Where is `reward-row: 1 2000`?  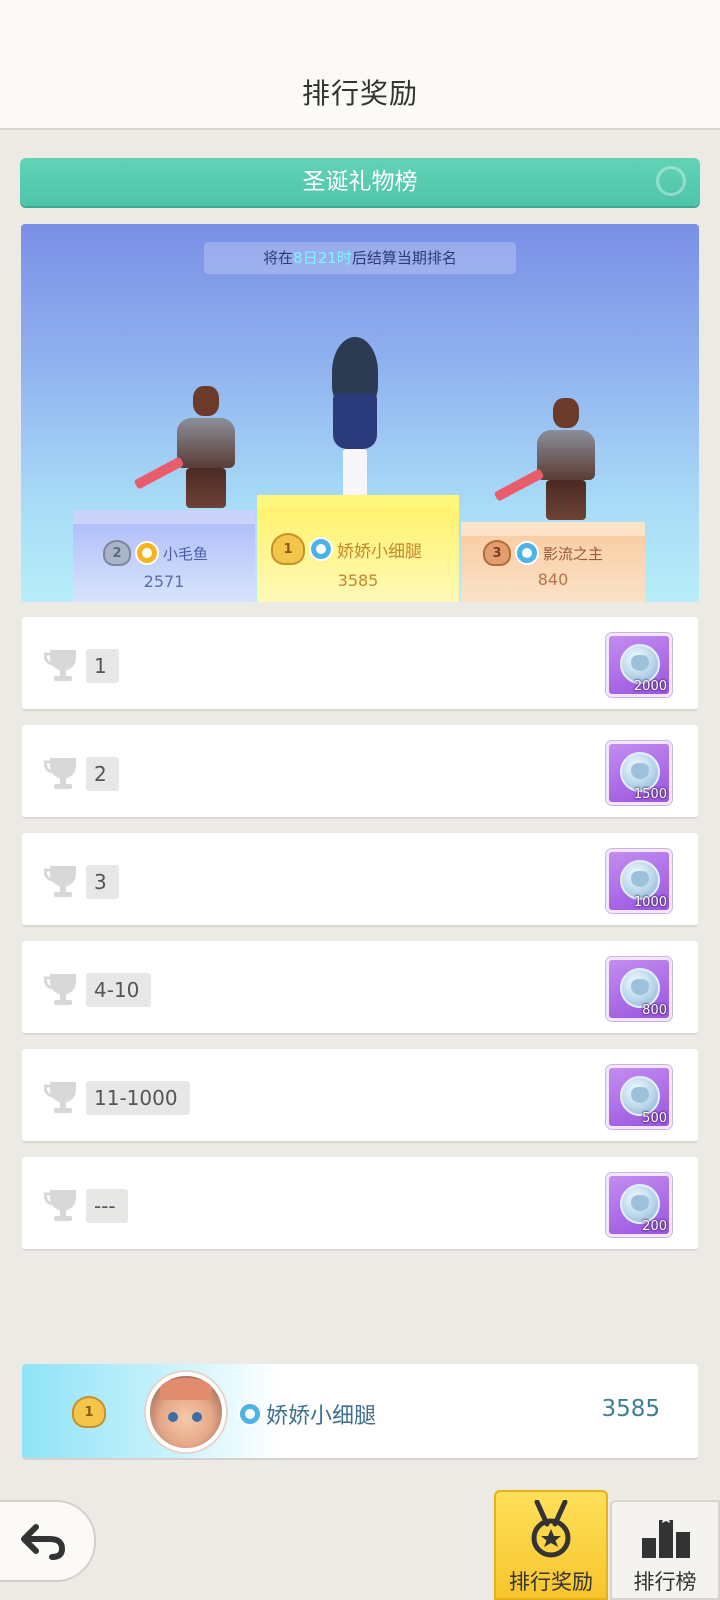
reward-row: 1 2000 is located at coordinates (360, 664).